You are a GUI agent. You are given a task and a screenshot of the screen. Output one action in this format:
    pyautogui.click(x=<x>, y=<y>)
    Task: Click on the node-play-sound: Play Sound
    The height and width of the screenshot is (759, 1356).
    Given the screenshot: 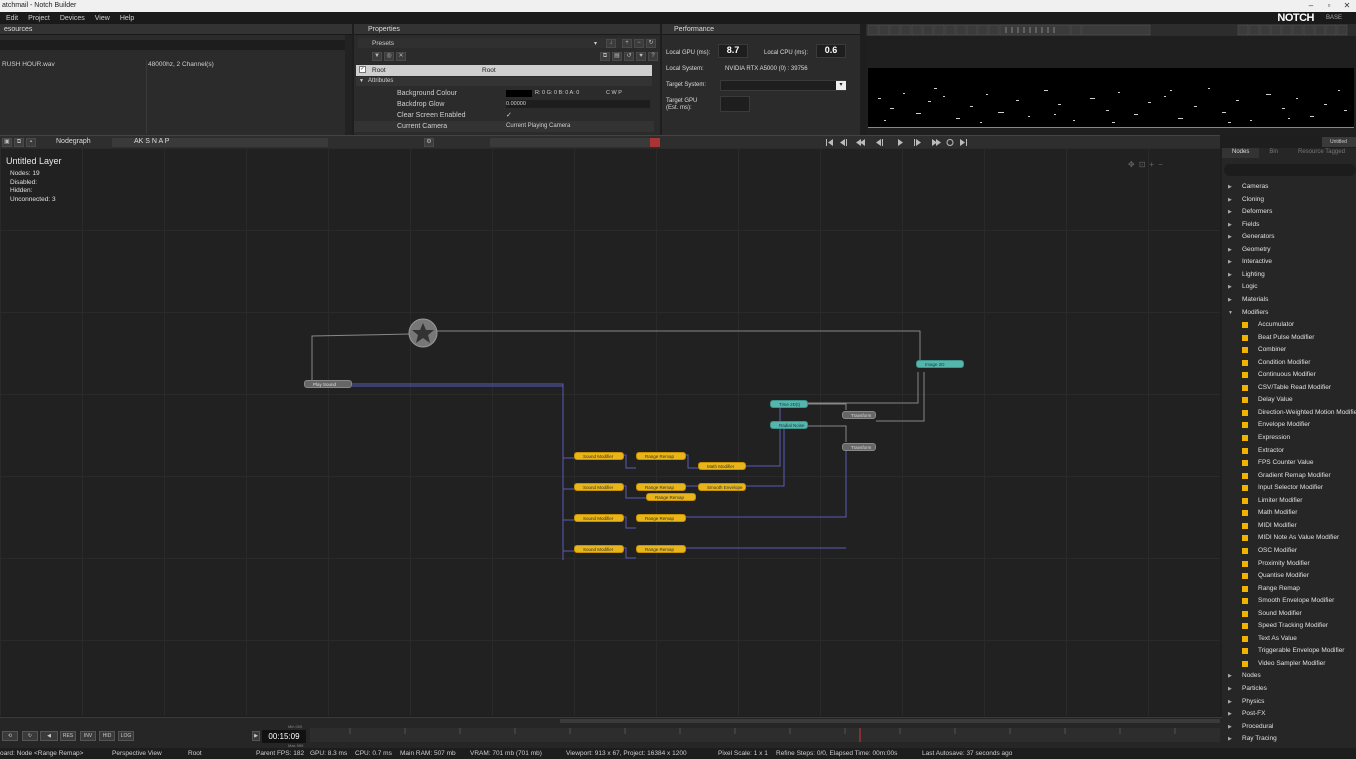 What is the action you would take?
    pyautogui.click(x=328, y=384)
    